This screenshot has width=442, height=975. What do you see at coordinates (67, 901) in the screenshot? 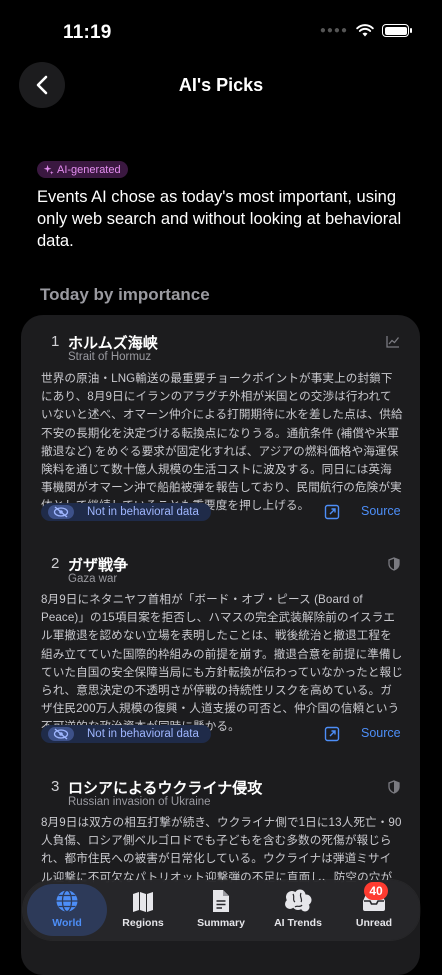
I see `globe-icon` at bounding box center [67, 901].